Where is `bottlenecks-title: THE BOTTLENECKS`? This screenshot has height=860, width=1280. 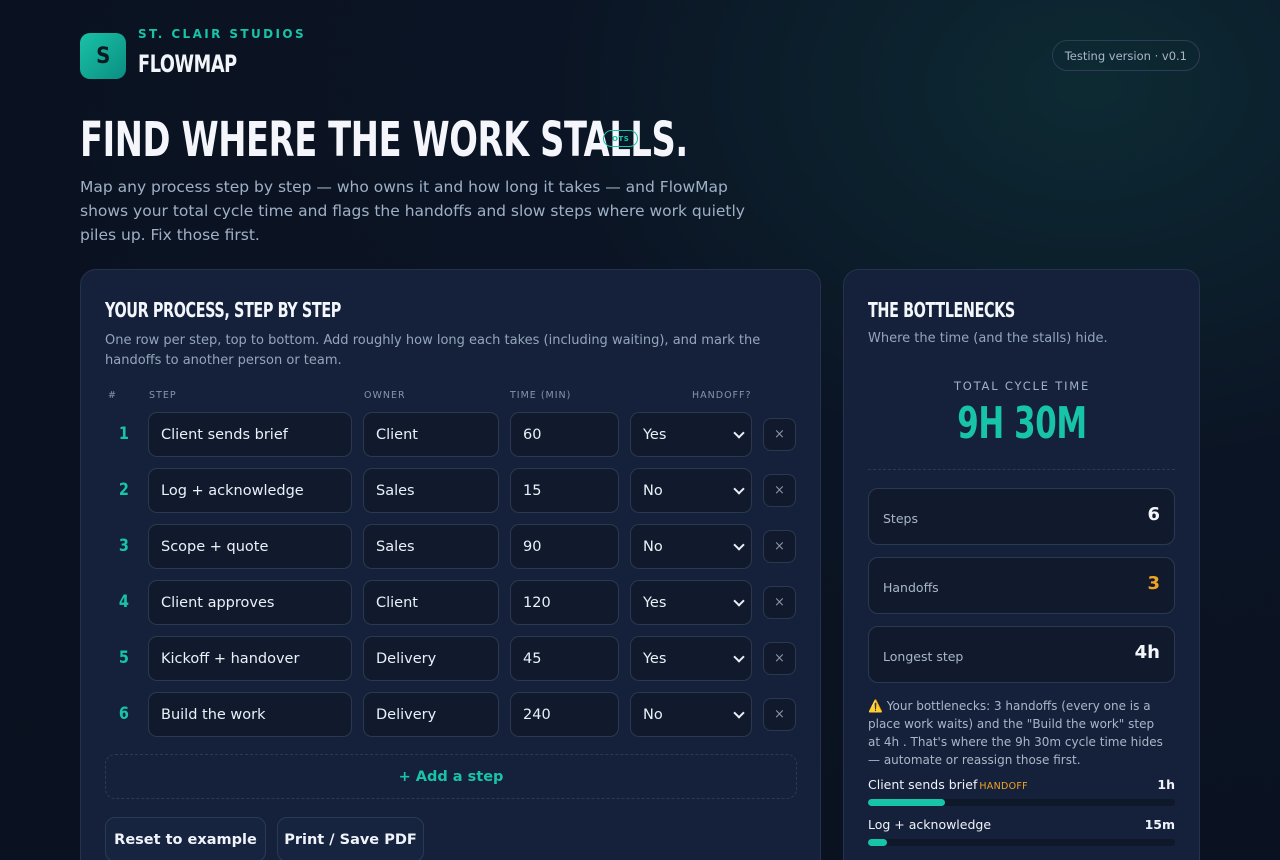
bottlenecks-title: THE BOTTLENECKS is located at coordinates (941, 310).